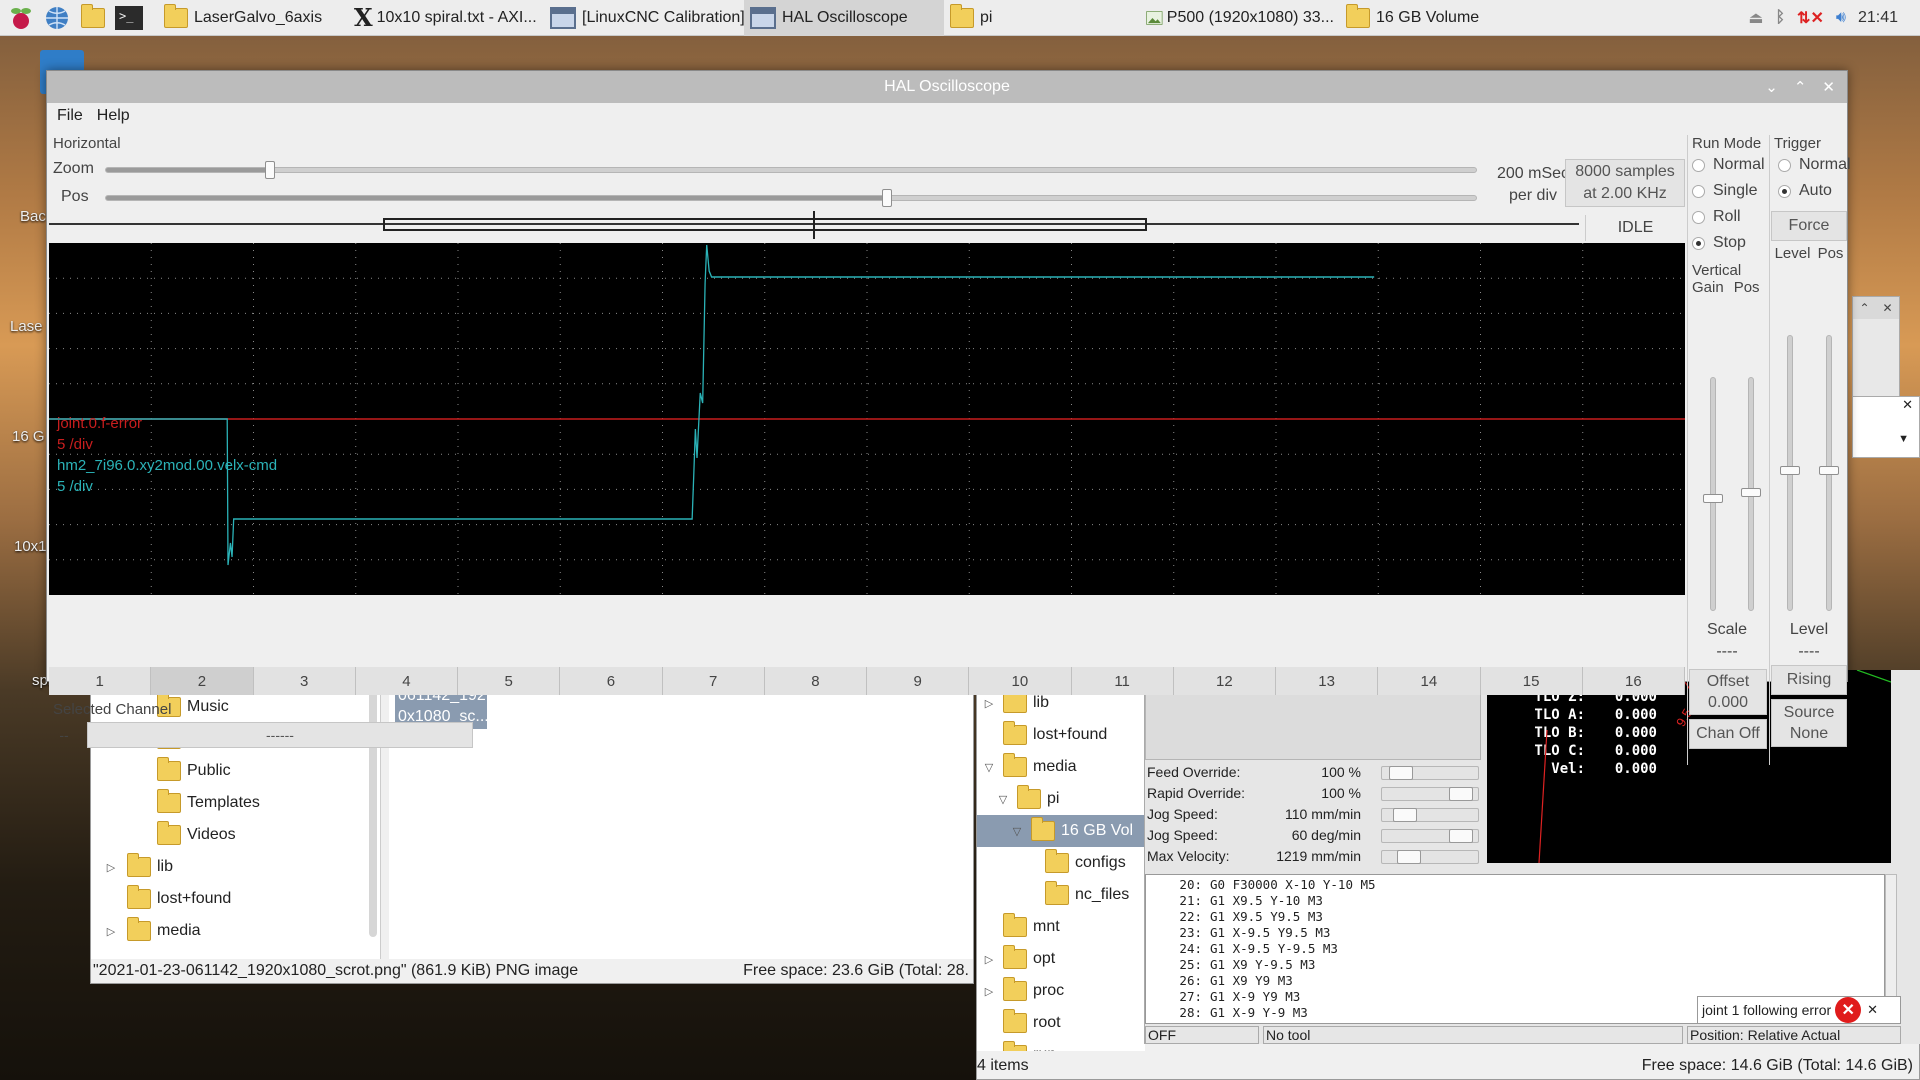 The image size is (1920, 1080). What do you see at coordinates (1061, 895) in the screenshot?
I see `tree-item: nc_files` at bounding box center [1061, 895].